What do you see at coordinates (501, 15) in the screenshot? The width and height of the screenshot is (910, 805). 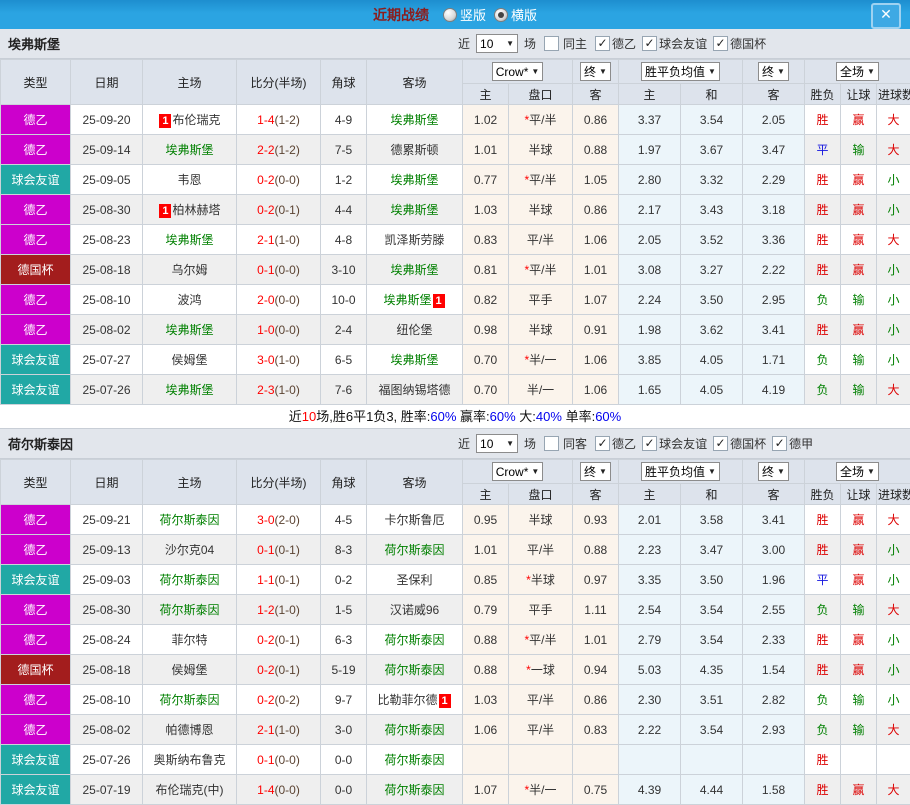 I see `layout-horizontal-radio` at bounding box center [501, 15].